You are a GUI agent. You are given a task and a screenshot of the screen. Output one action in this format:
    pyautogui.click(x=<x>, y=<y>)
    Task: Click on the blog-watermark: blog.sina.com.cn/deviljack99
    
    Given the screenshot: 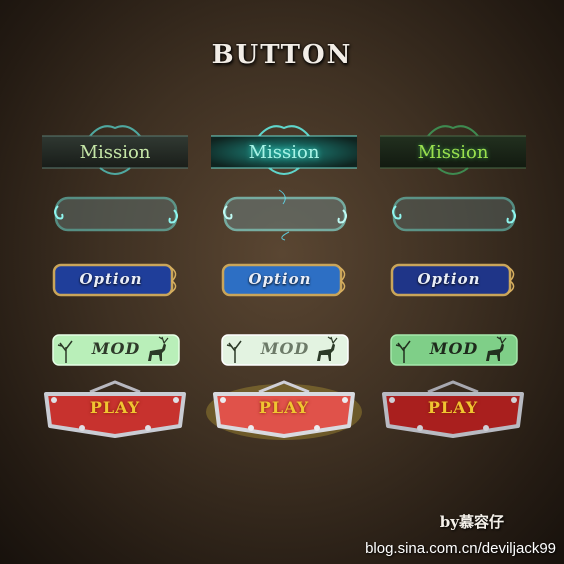 What is the action you would take?
    pyautogui.click(x=460, y=548)
    